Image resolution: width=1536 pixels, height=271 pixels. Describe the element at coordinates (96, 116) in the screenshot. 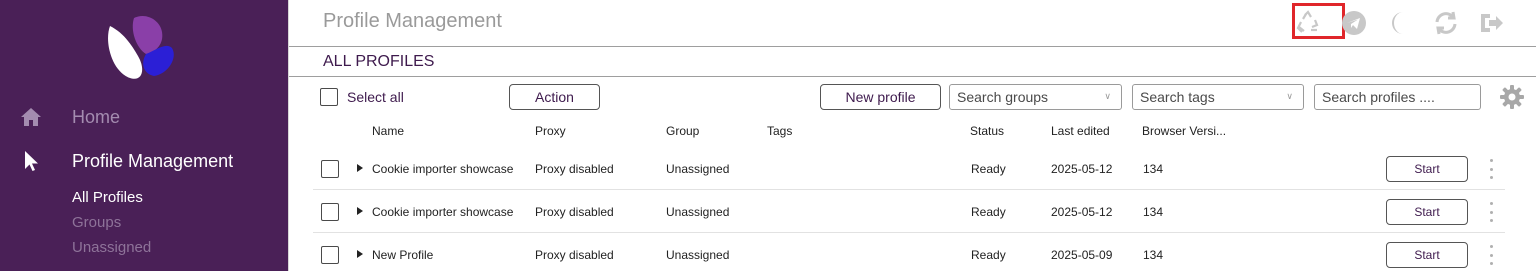

I see `sidebar-item-label: Home` at that location.